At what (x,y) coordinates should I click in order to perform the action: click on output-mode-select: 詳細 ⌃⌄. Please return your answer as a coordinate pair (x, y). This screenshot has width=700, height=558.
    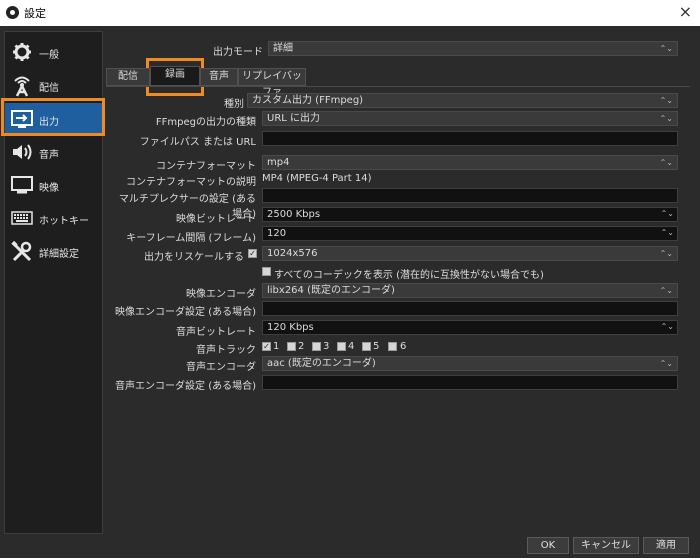
    Looking at the image, I should click on (473, 48).